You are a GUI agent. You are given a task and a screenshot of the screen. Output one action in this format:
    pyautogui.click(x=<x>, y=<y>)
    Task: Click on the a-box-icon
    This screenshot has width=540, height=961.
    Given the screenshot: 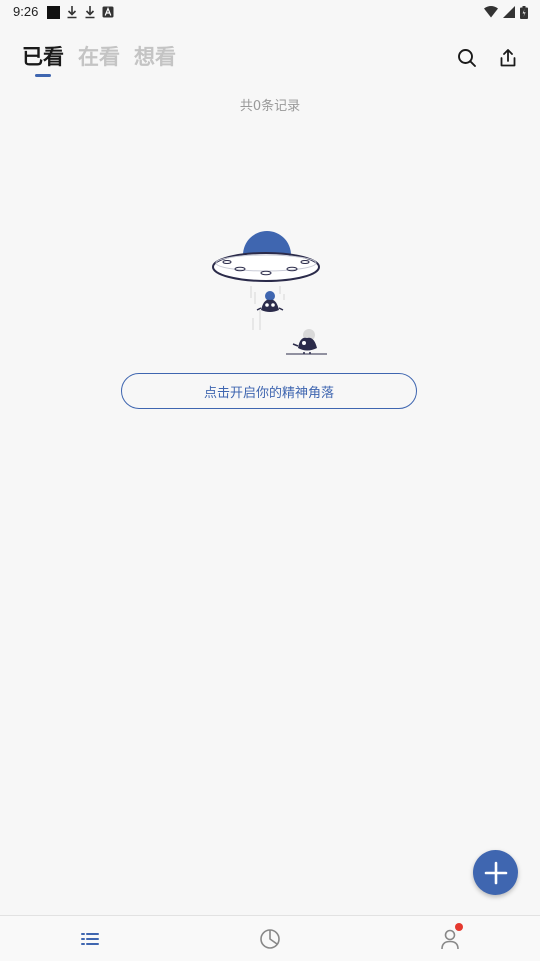 What is the action you would take?
    pyautogui.click(x=108, y=12)
    